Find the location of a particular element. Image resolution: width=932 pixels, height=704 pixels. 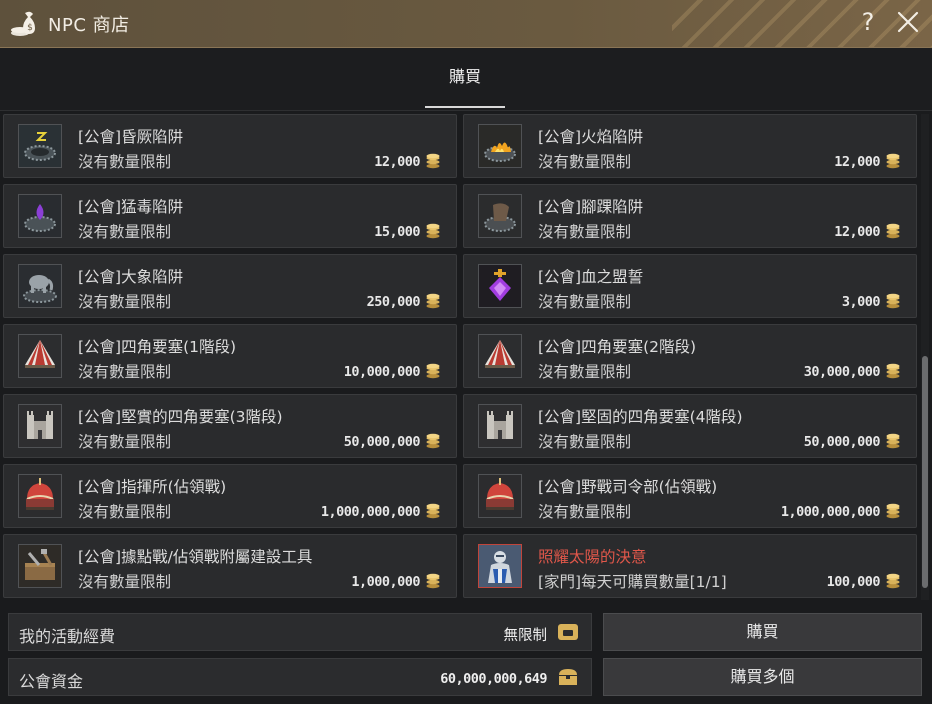

item-name: 照耀太陽的決意 is located at coordinates (592, 557).